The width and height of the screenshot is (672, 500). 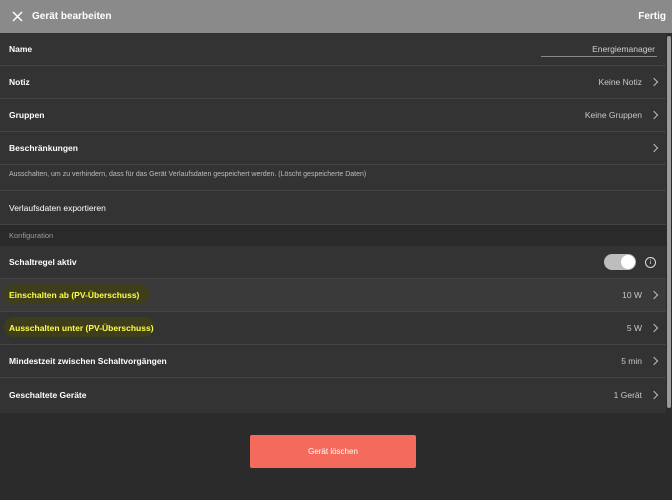 What do you see at coordinates (27, 115) in the screenshot?
I see `gruppen-label: Gruppen` at bounding box center [27, 115].